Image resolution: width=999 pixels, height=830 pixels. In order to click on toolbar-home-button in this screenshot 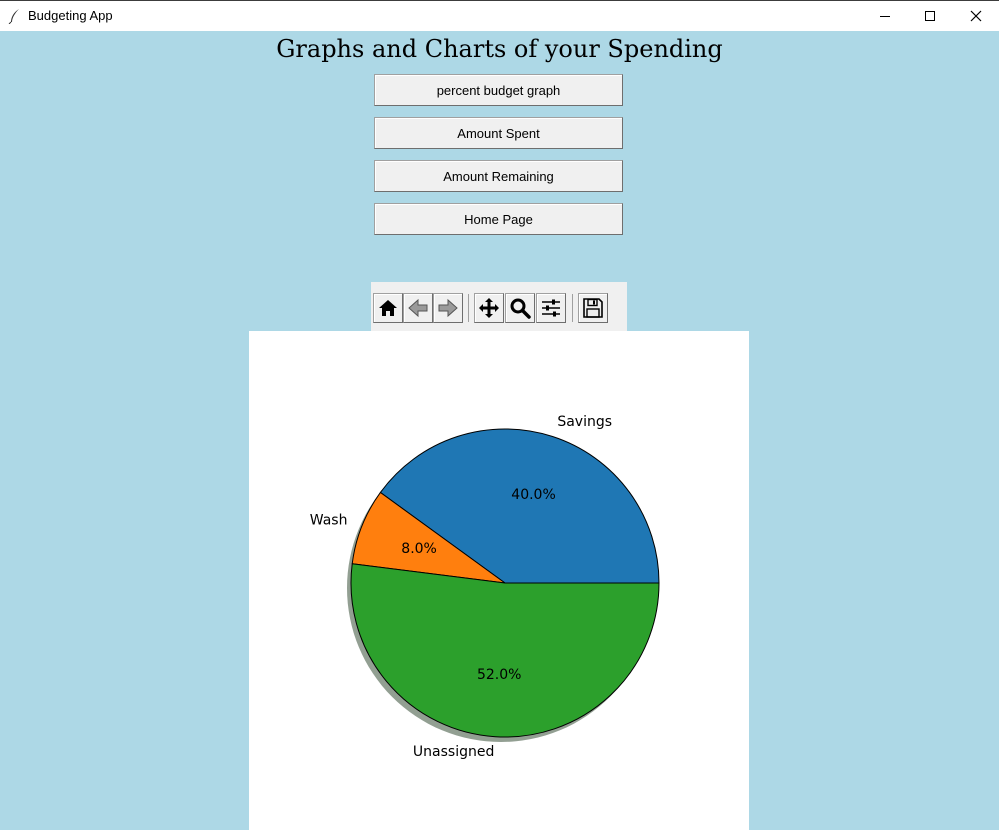, I will do `click(388, 308)`.